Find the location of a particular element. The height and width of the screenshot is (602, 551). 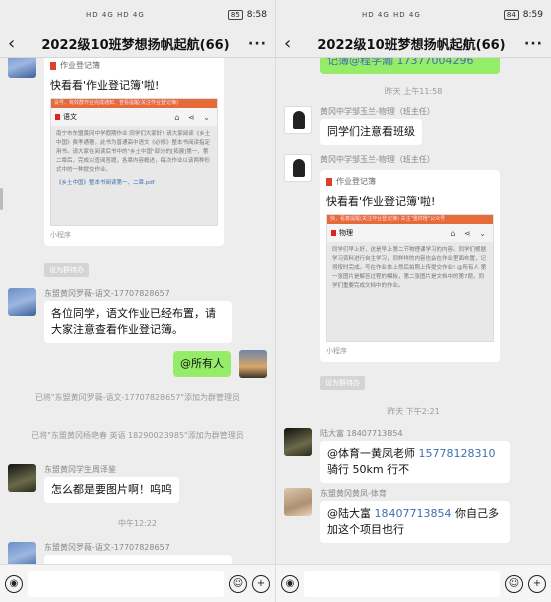

message-text: @陆大富 is located at coordinates (351, 513).